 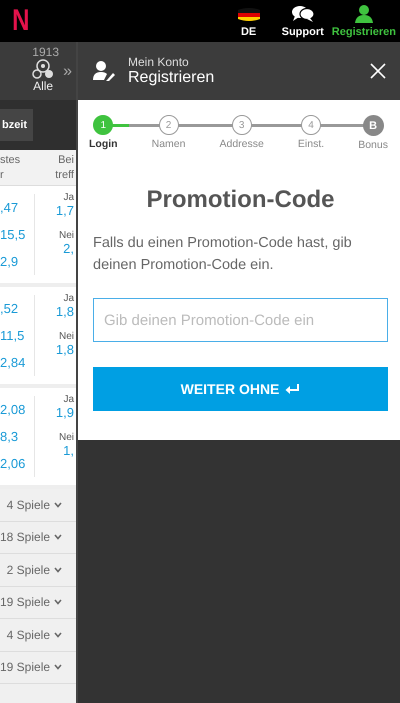 What do you see at coordinates (17, 463) in the screenshot?
I see `odds-button: 2,06` at bounding box center [17, 463].